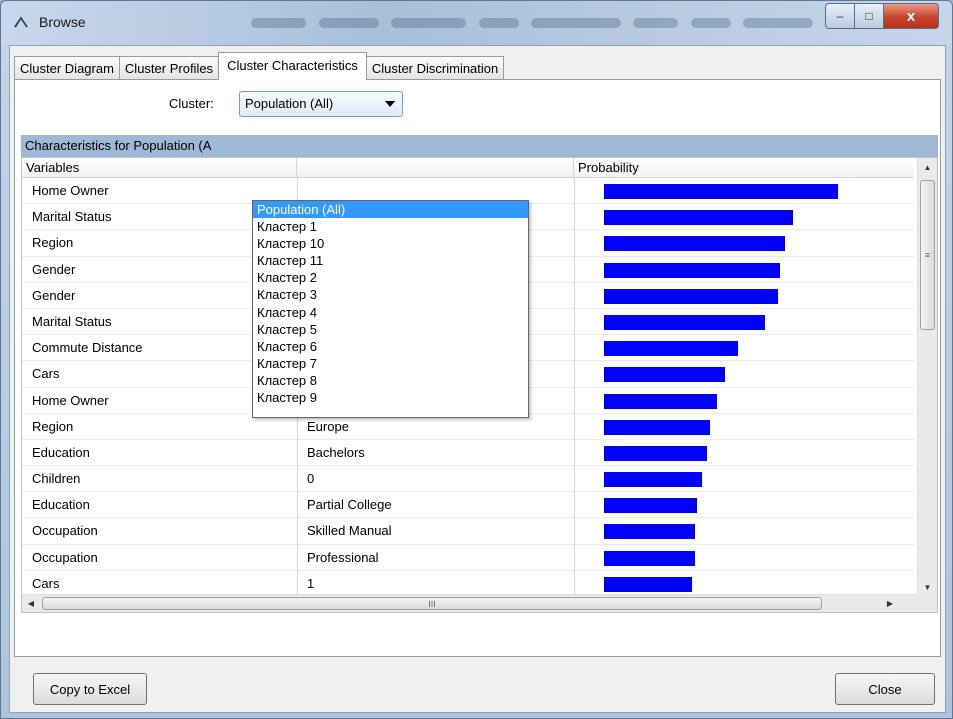  Describe the element at coordinates (159, 168) in the screenshot. I see `column-header-variables: Variables` at that location.